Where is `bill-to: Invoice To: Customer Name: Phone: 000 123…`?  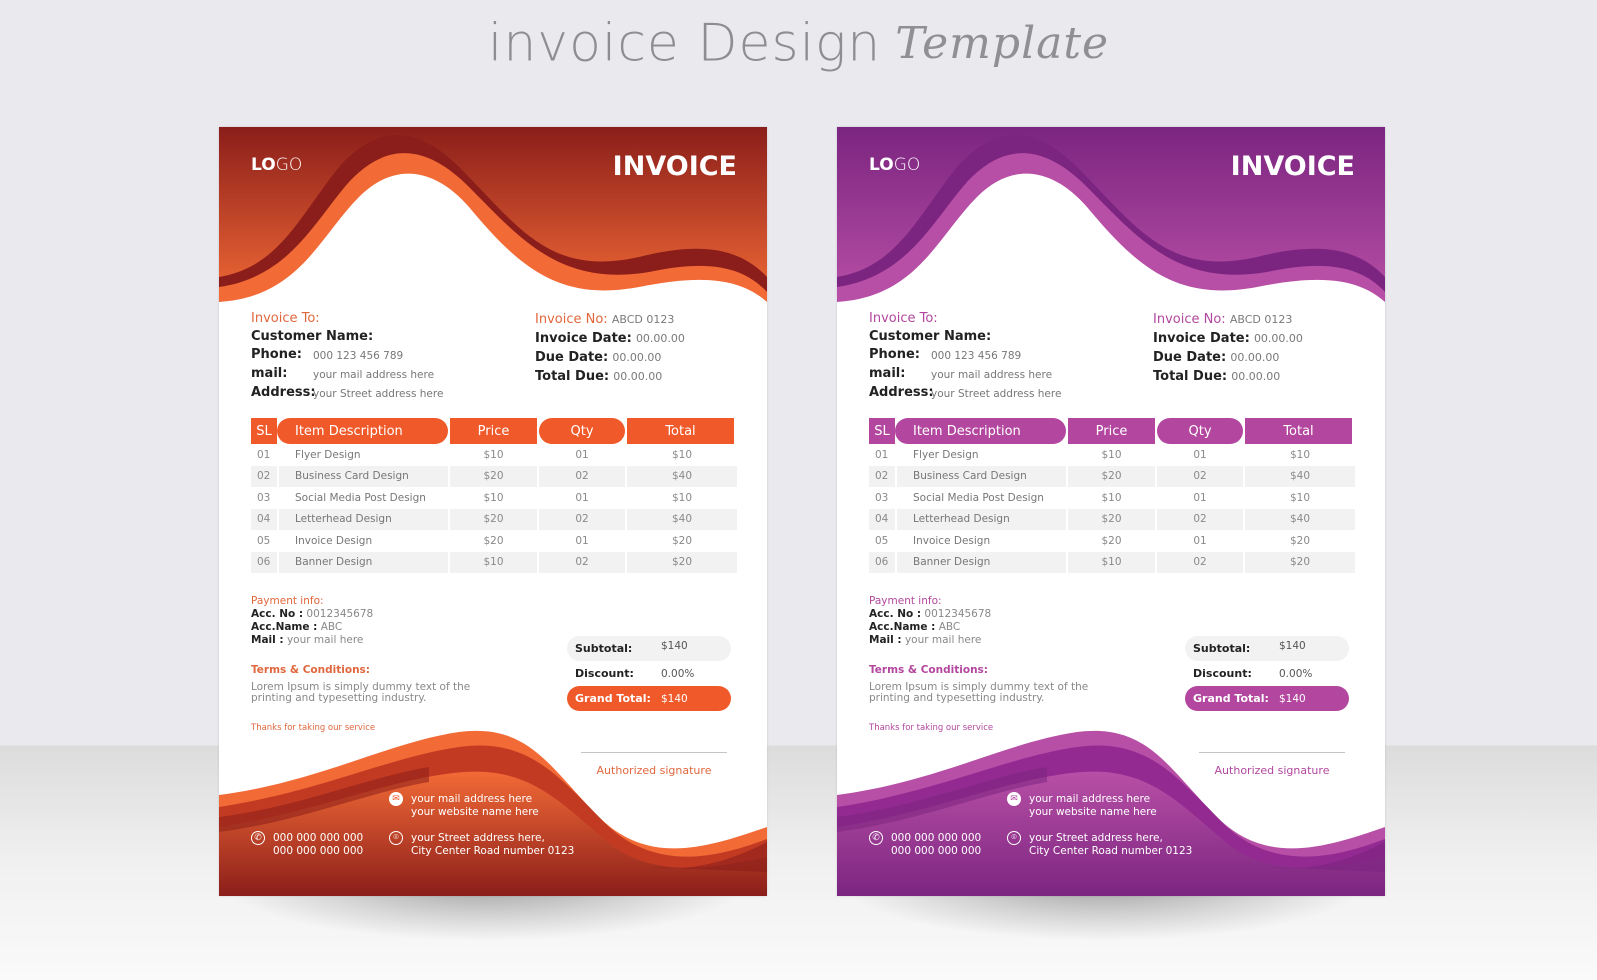
bill-to: Invoice To: Customer Name: Phone: 000 123… is located at coordinates (347, 356).